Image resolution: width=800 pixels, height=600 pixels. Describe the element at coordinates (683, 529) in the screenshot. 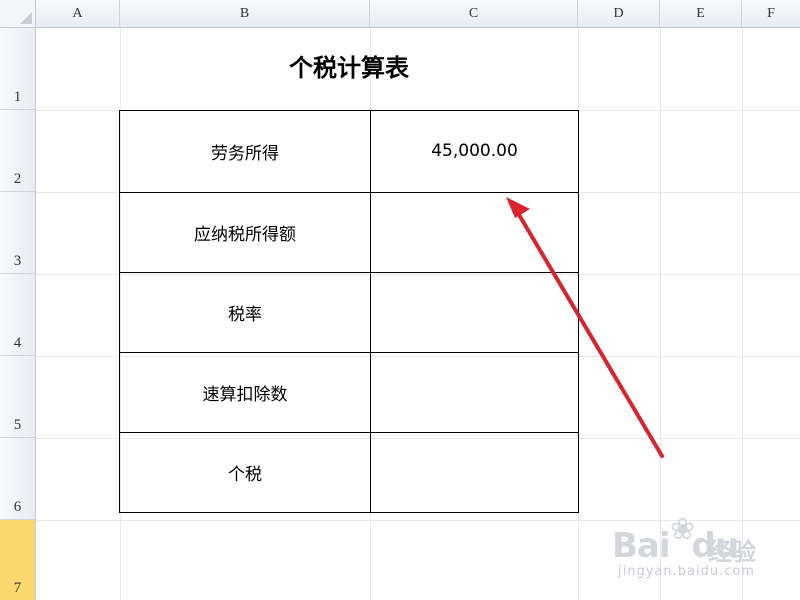

I see `paw-icon: ❀` at that location.